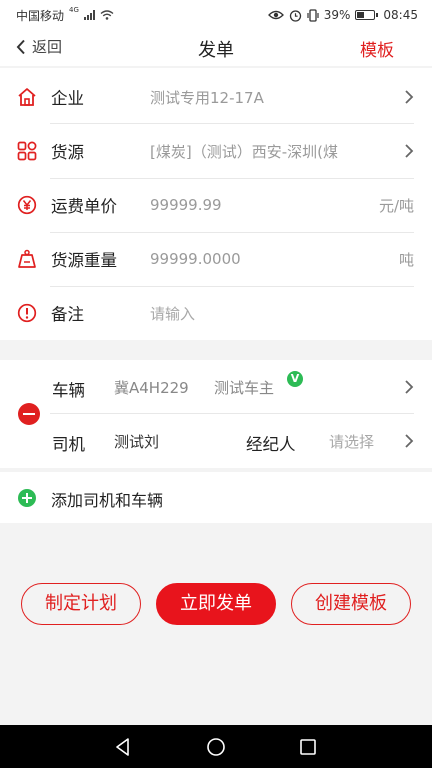 The width and height of the screenshot is (432, 768). Describe the element at coordinates (337, 15) in the screenshot. I see `battery-percent: 39%` at that location.